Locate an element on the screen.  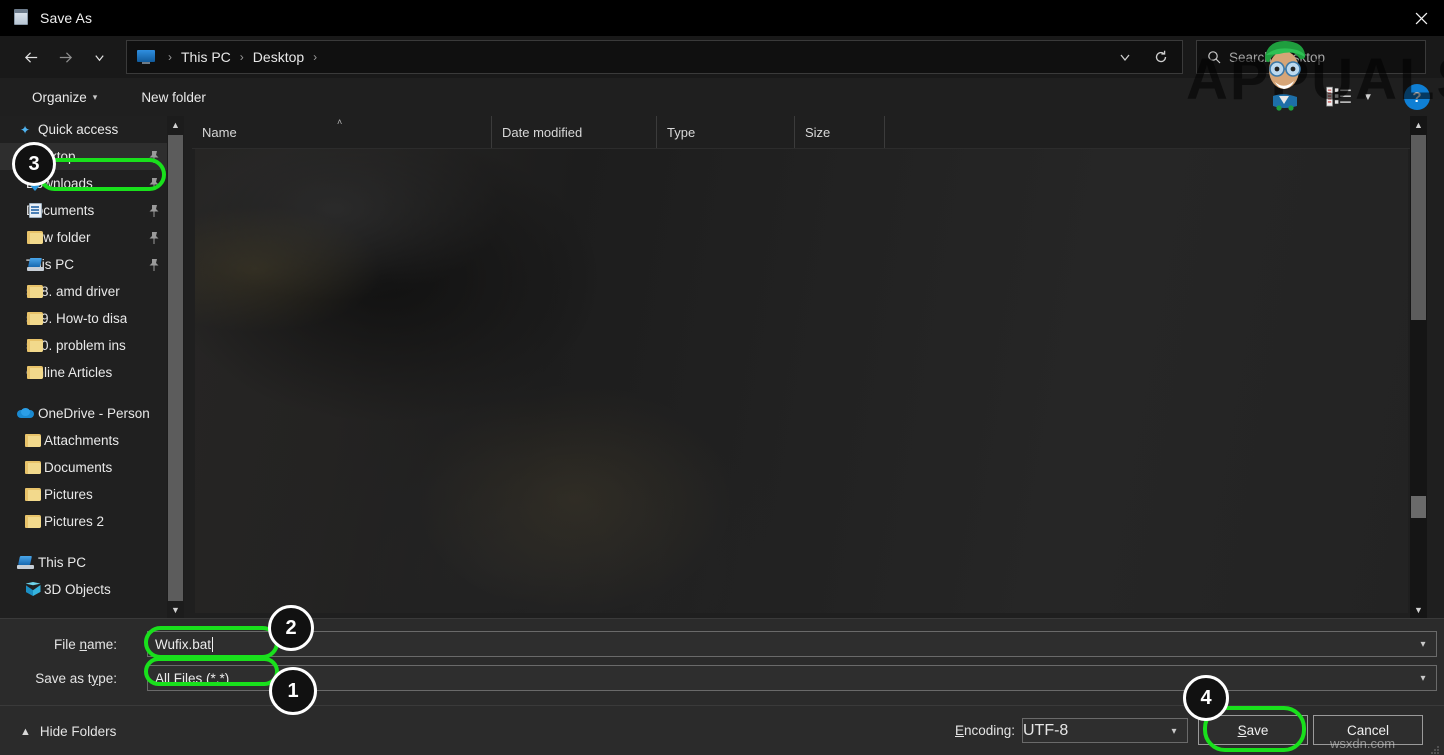
breadcrumb-desktop: Desktop is located at coordinates (278, 57).